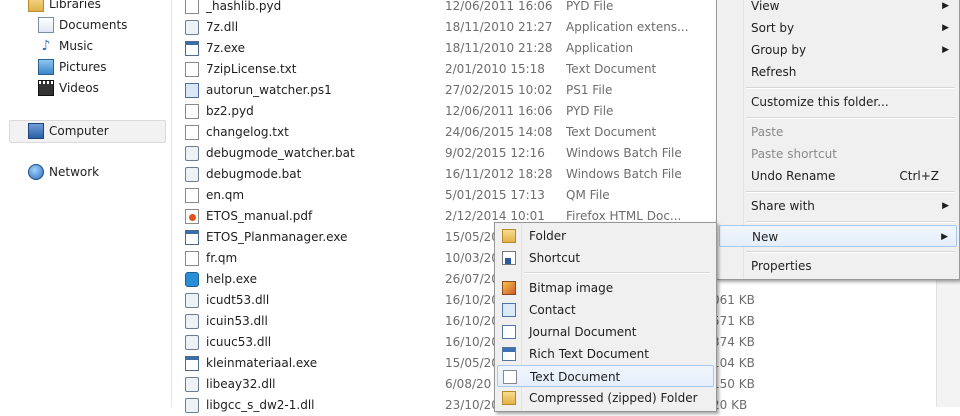 This screenshot has width=960, height=416. What do you see at coordinates (499, 27) in the screenshot?
I see `file-date: 18/11/2010 21:27` at bounding box center [499, 27].